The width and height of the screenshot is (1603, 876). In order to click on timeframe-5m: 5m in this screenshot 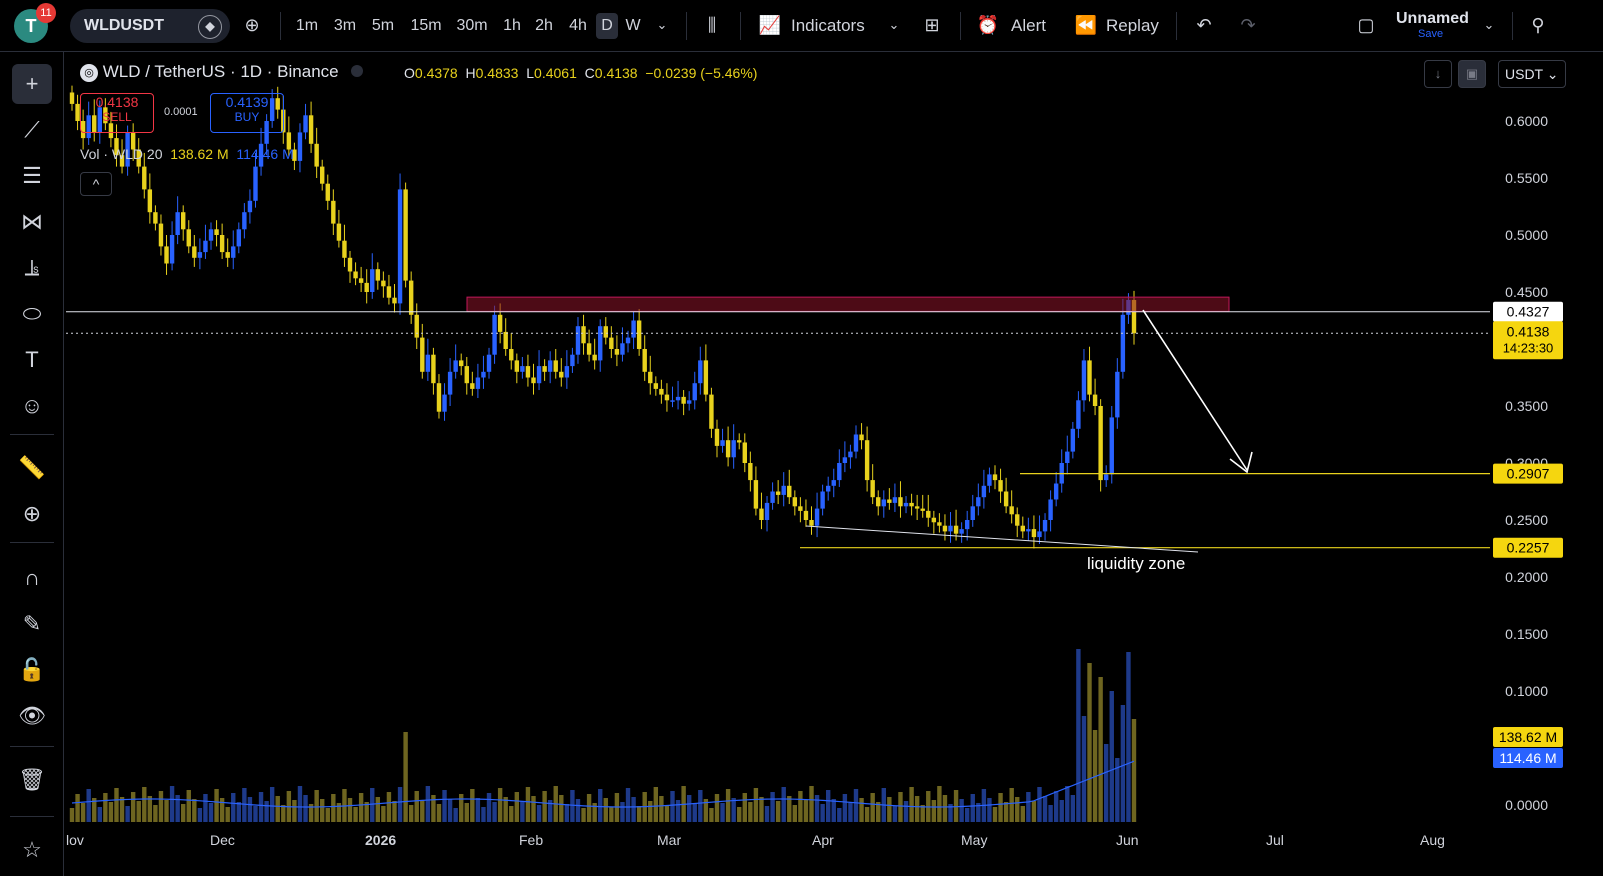, I will do `click(383, 26)`.